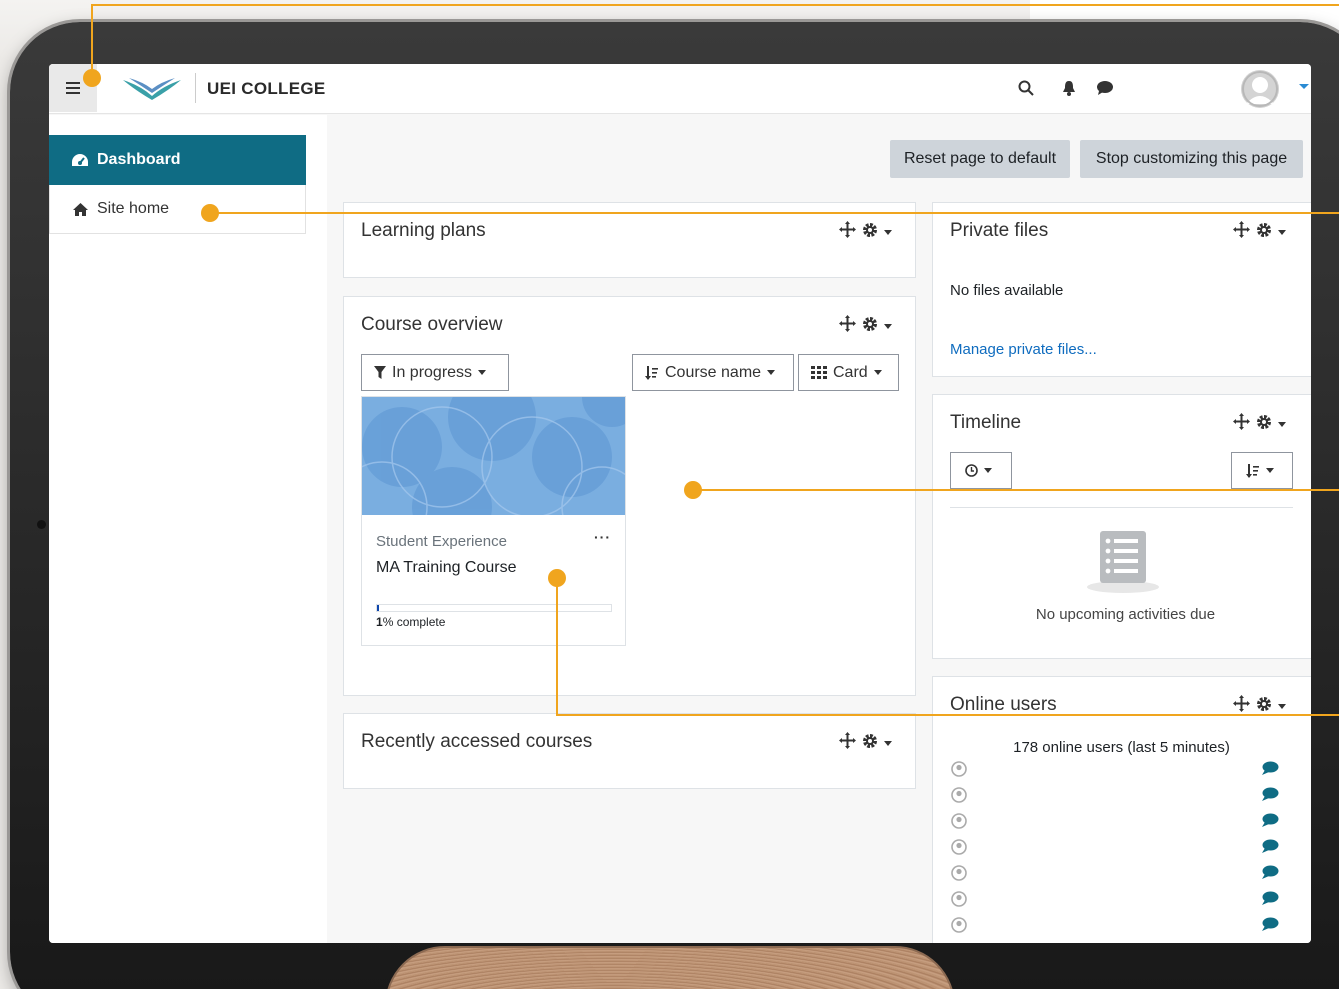 The height and width of the screenshot is (989, 1339). Describe the element at coordinates (210, 213) in the screenshot. I see `callout-dot-site-home` at that location.